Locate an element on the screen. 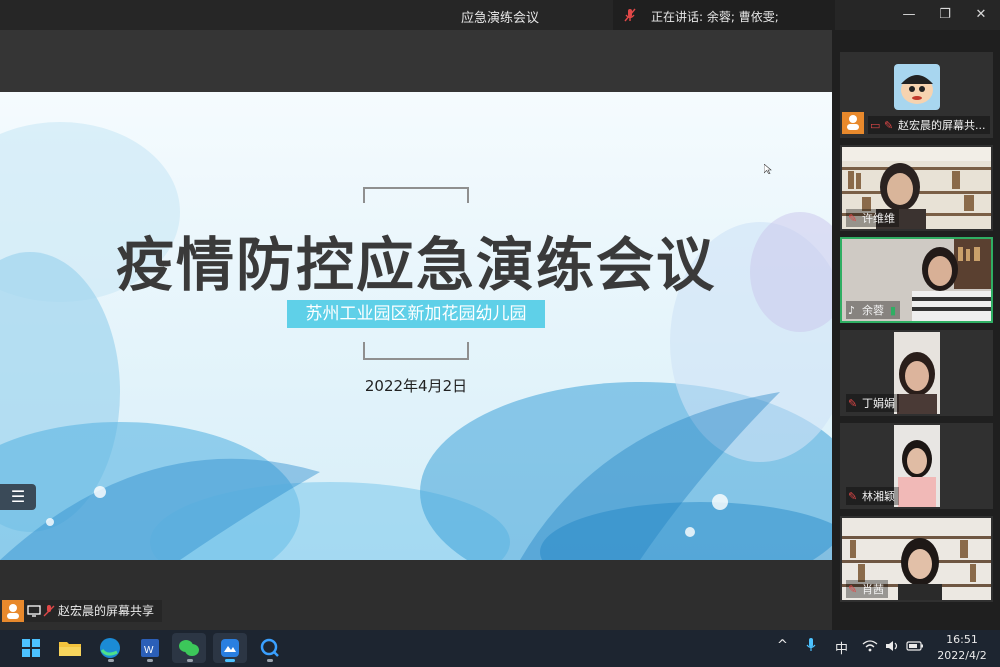  file-explorer-icon is located at coordinates (70, 648).